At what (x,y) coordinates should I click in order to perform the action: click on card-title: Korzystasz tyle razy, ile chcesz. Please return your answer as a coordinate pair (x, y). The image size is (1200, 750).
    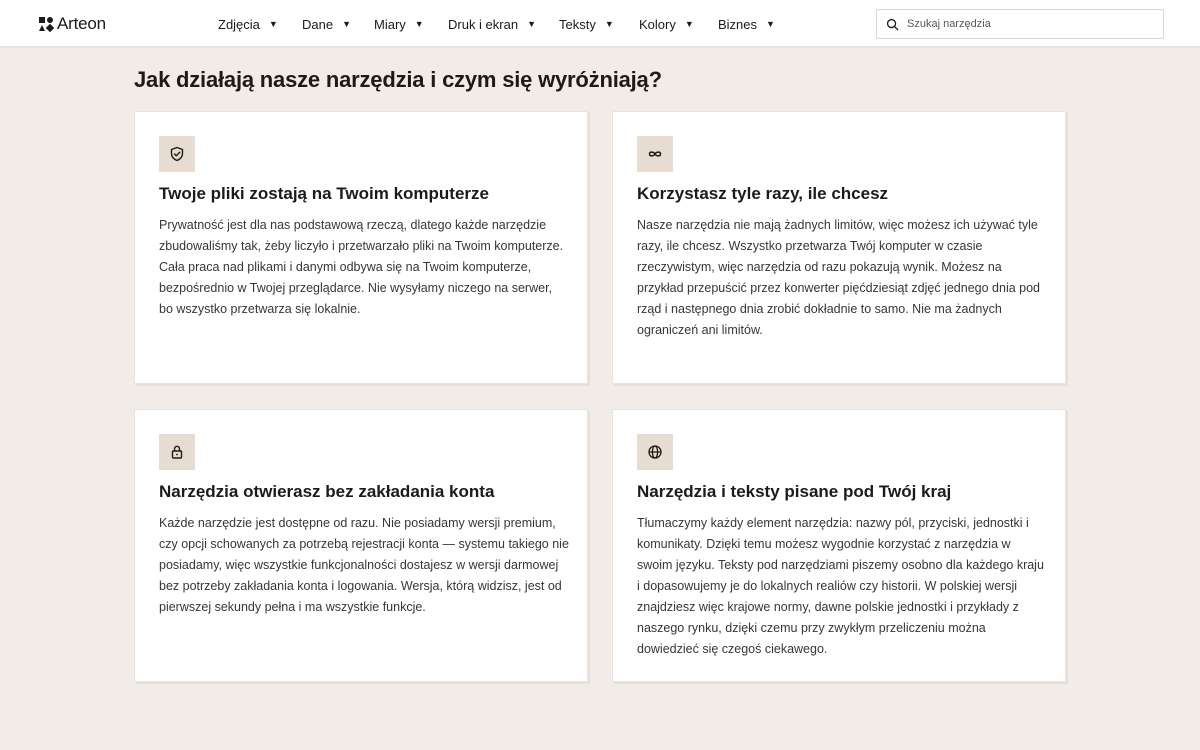
    Looking at the image, I should click on (763, 193).